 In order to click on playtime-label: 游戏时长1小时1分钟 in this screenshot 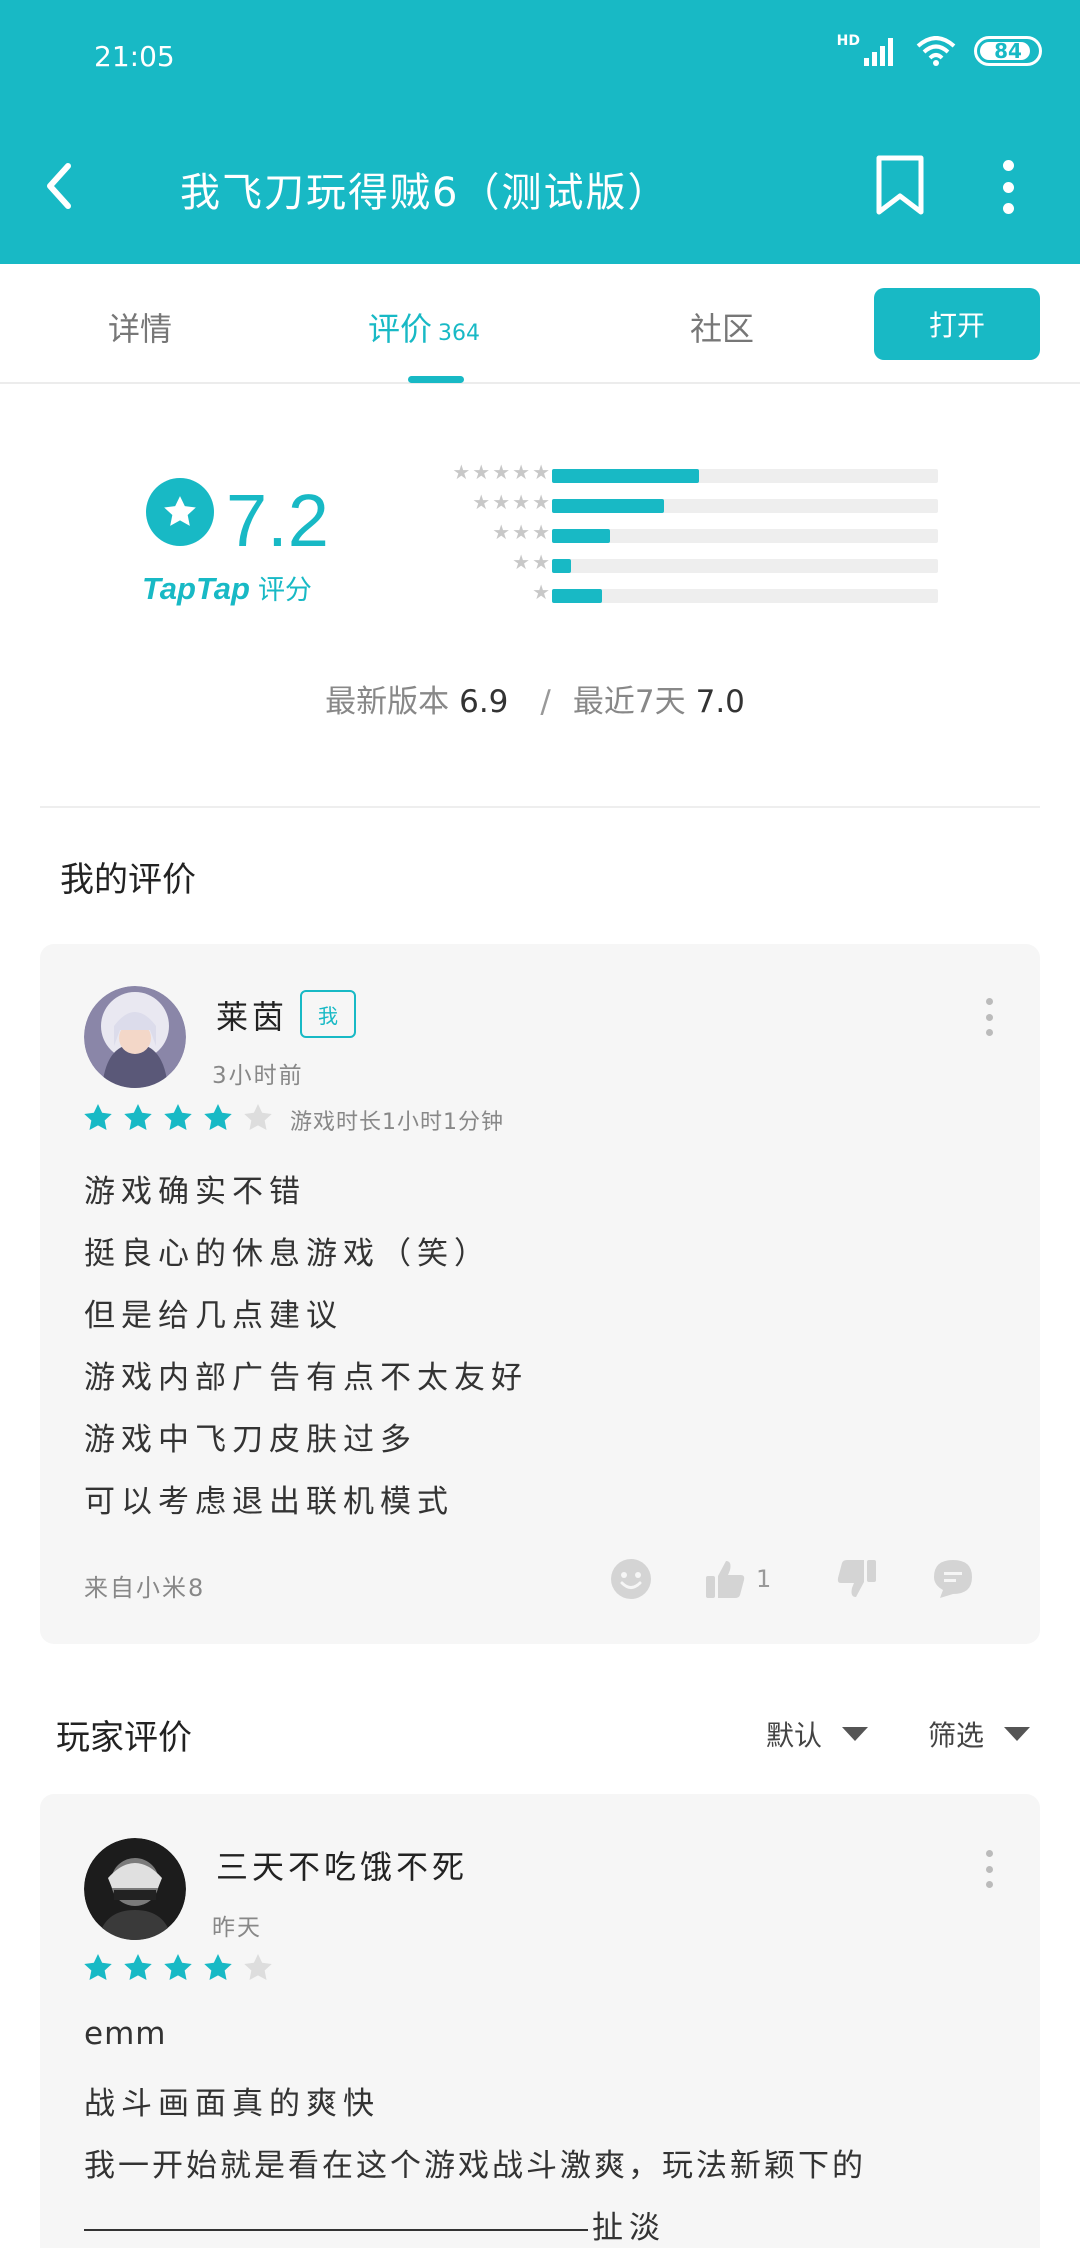, I will do `click(397, 1122)`.